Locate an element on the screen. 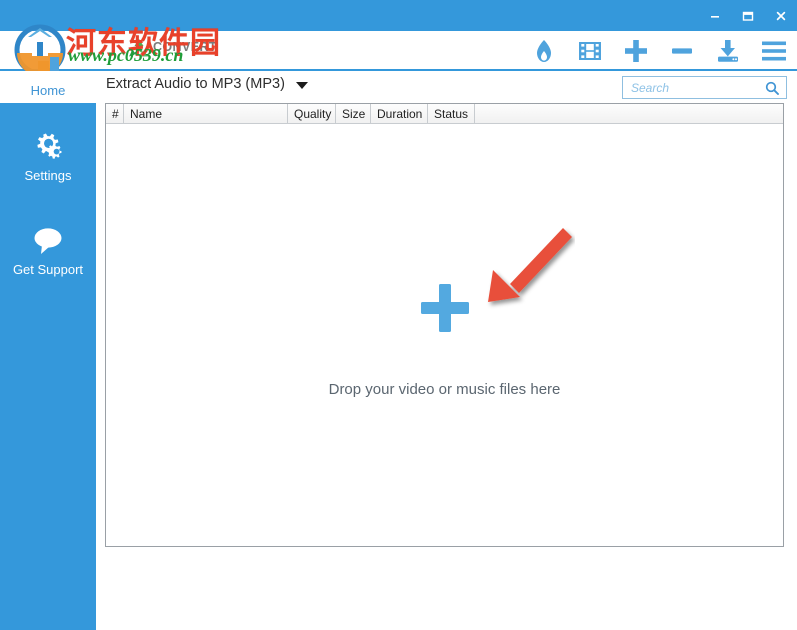 This screenshot has width=797, height=630. sidebar-item-settings-label: Settings is located at coordinates (48, 175).